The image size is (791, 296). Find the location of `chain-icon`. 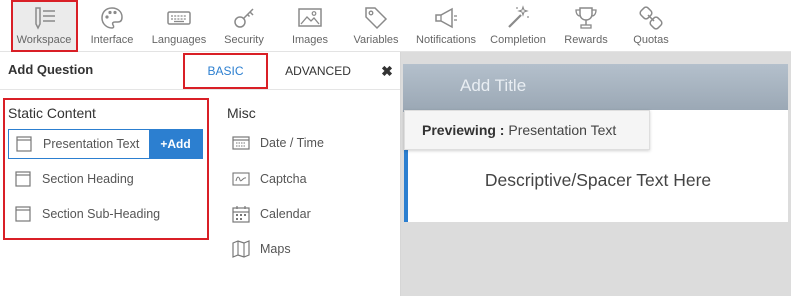

chain-icon is located at coordinates (651, 18).